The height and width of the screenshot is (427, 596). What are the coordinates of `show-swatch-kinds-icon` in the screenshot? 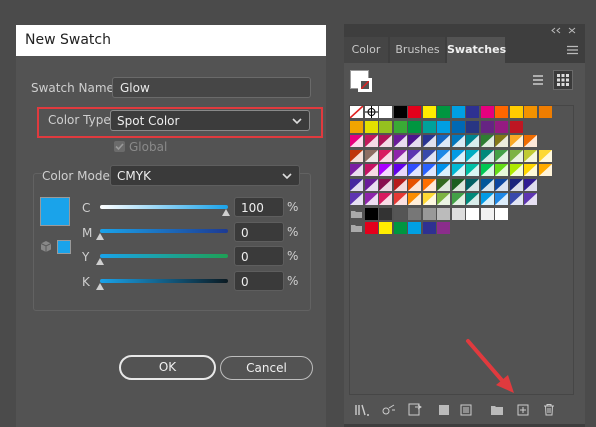 It's located at (444, 410).